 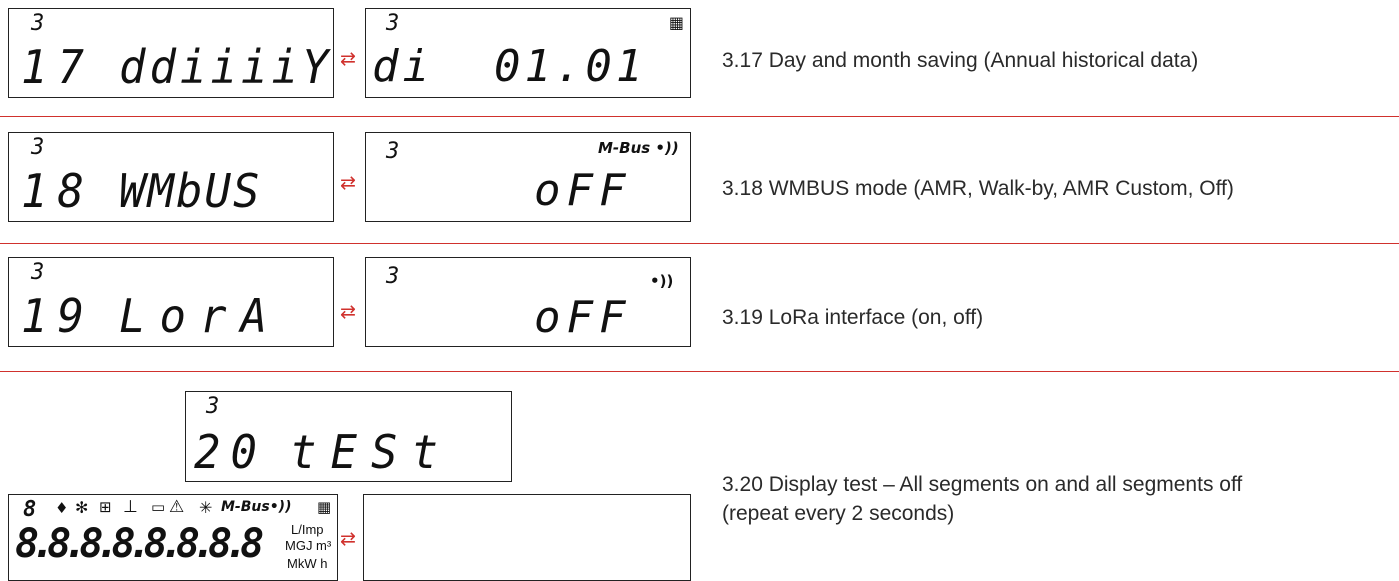 What do you see at coordinates (158, 507) in the screenshot?
I see `battery-icon: ▭` at bounding box center [158, 507].